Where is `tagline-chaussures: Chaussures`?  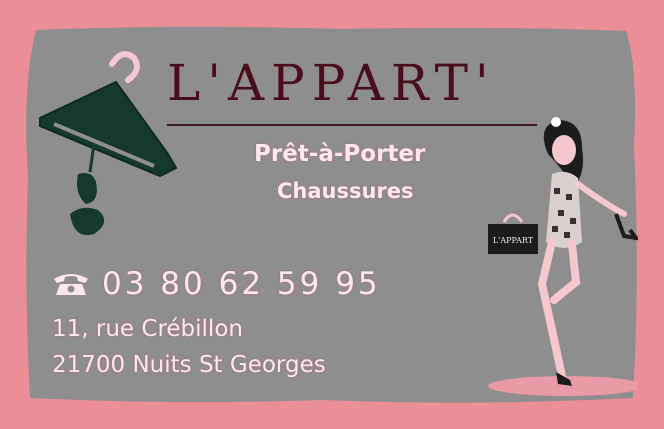
tagline-chaussures: Chaussures is located at coordinates (345, 191).